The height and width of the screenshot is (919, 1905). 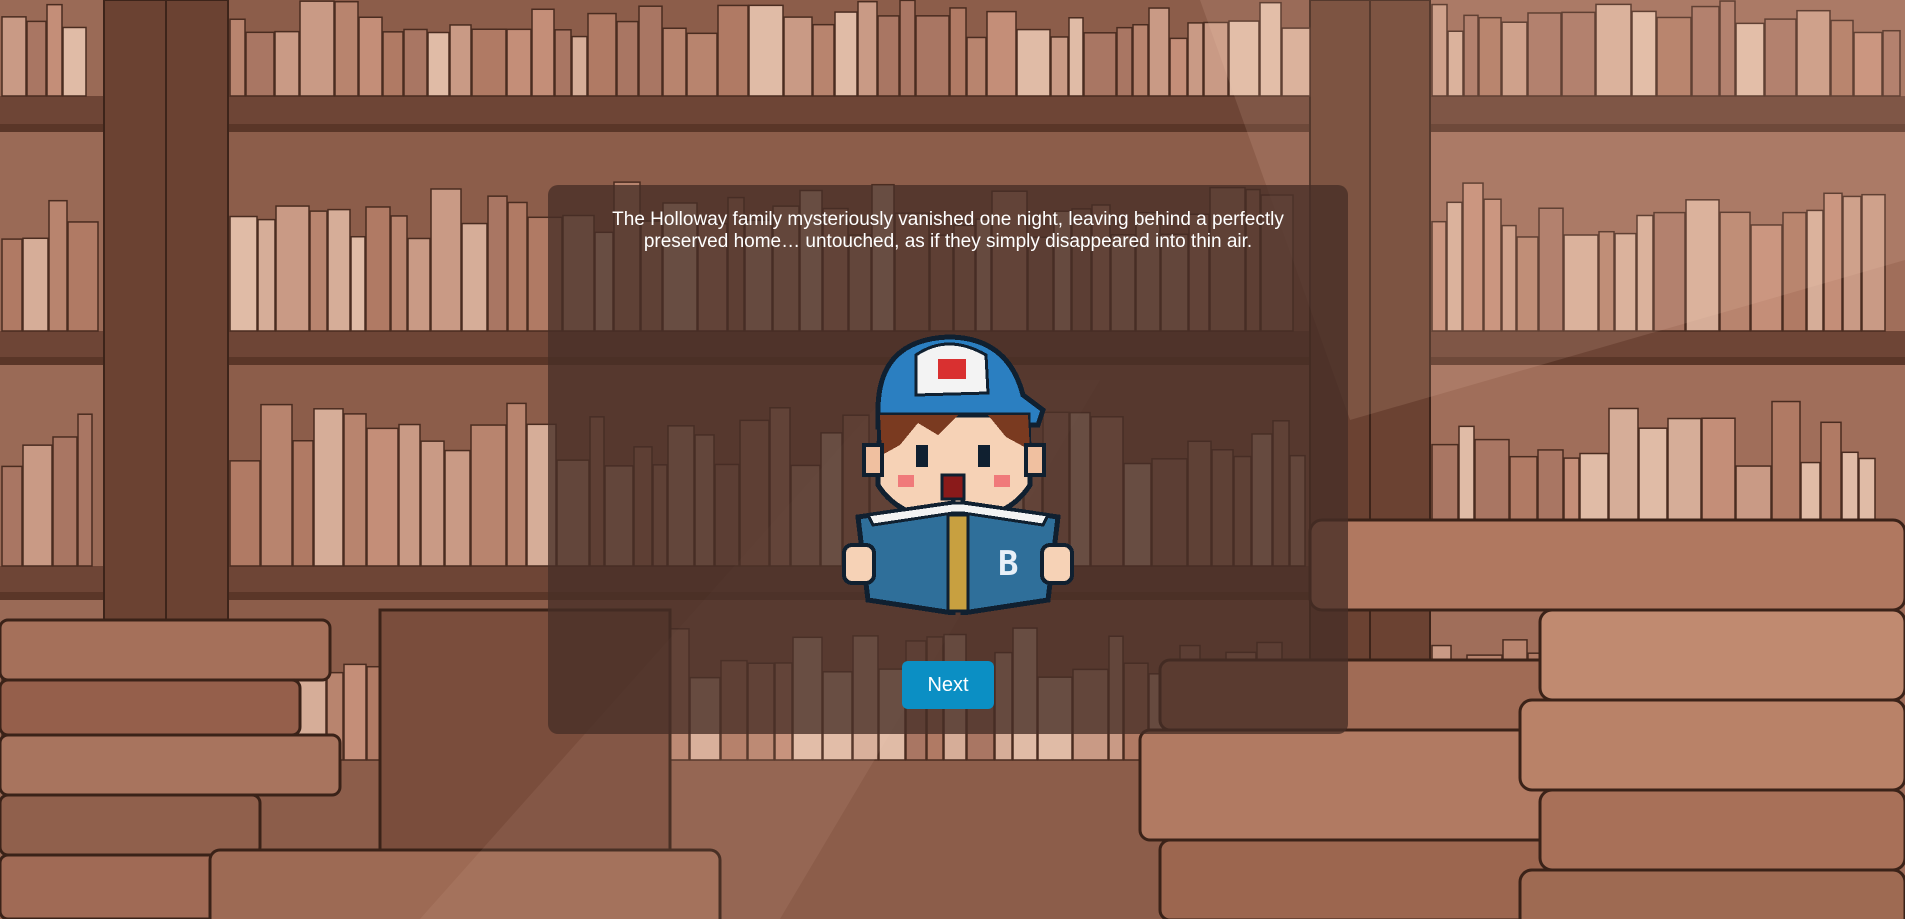 What do you see at coordinates (948, 685) in the screenshot?
I see `next-button: Next` at bounding box center [948, 685].